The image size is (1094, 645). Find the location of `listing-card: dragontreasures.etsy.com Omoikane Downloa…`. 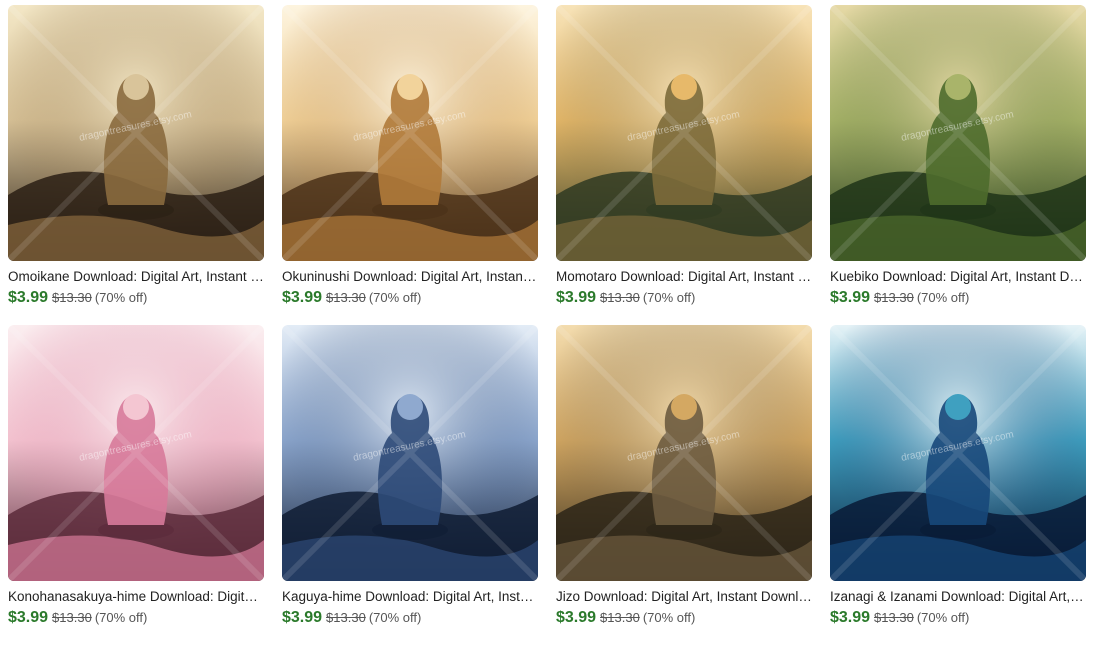

listing-card: dragontreasures.etsy.com Omoikane Downloa… is located at coordinates (136, 165).